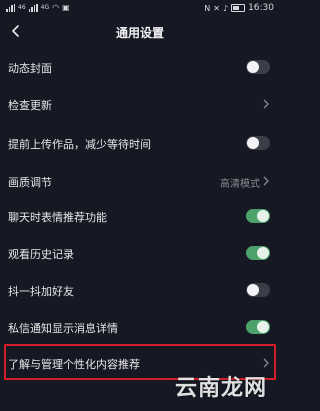  What do you see at coordinates (10, 7) in the screenshot?
I see `signal-icon` at bounding box center [10, 7].